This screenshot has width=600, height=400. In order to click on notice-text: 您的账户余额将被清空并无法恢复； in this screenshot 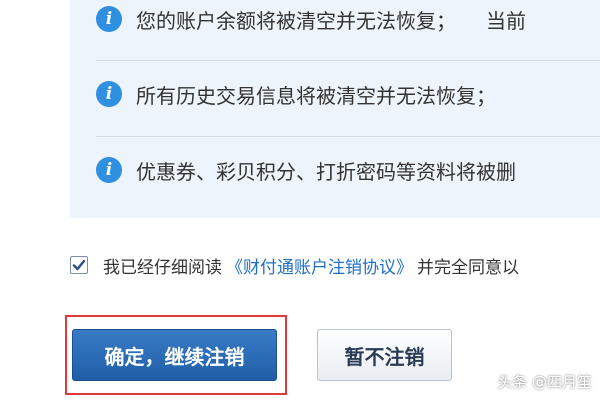, I will do `click(296, 20)`.